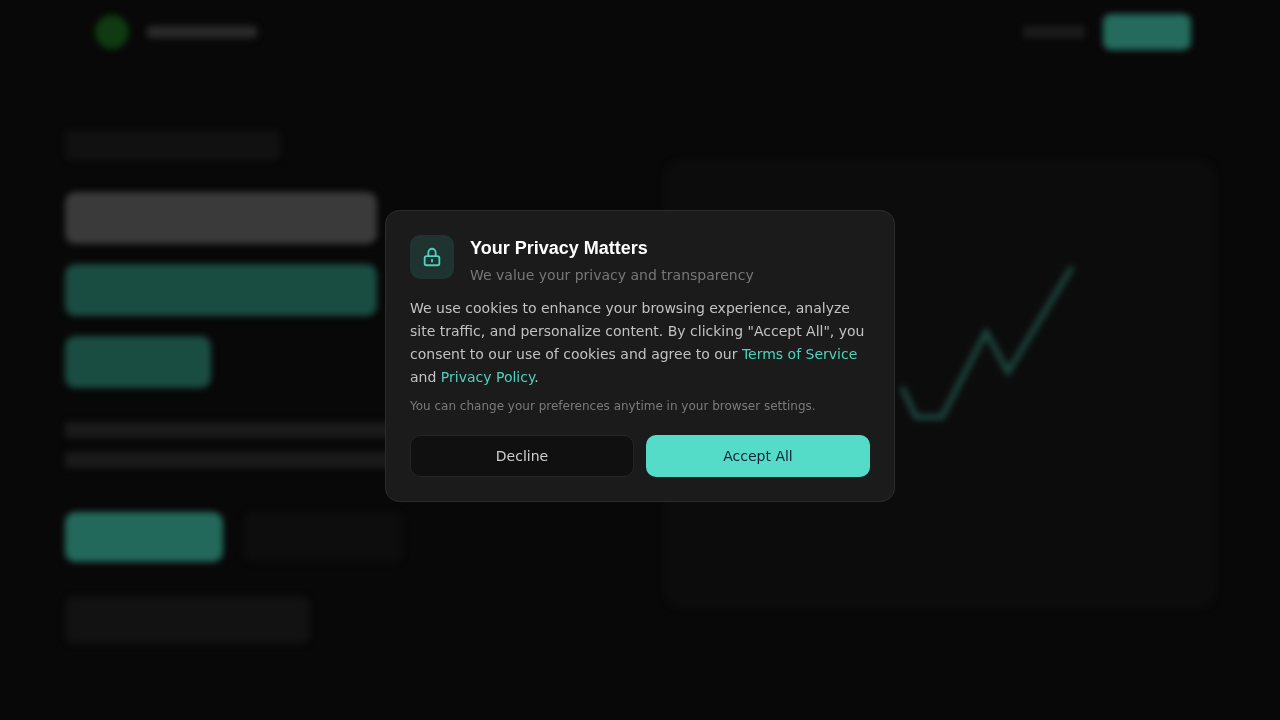 The height and width of the screenshot is (720, 1280). What do you see at coordinates (112, 32) in the screenshot?
I see `logo-icon` at bounding box center [112, 32].